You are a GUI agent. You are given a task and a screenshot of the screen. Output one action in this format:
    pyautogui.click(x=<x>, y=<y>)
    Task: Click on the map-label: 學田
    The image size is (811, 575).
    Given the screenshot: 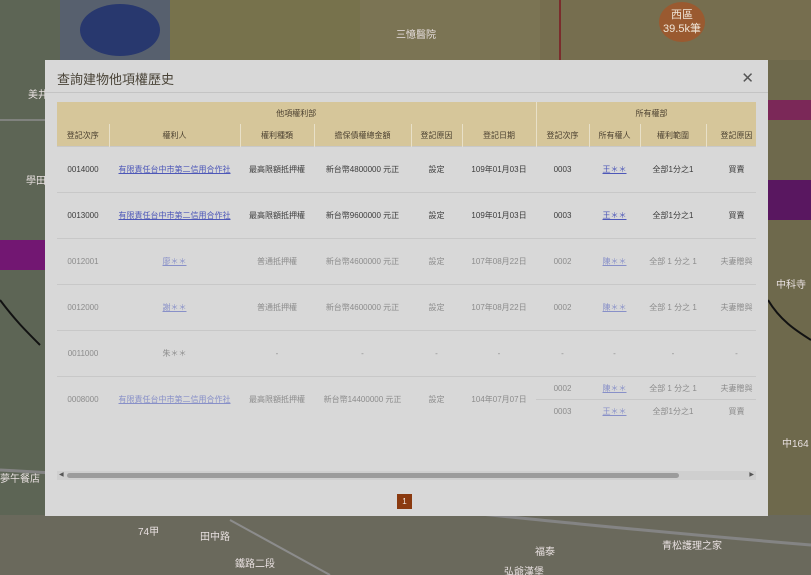 What is the action you would take?
    pyautogui.click(x=36, y=181)
    